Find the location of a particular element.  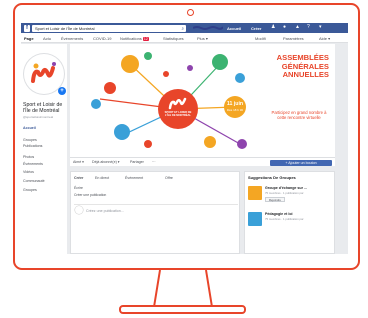

sidebar-item-videos: Vidéos is located at coordinates (28, 172).